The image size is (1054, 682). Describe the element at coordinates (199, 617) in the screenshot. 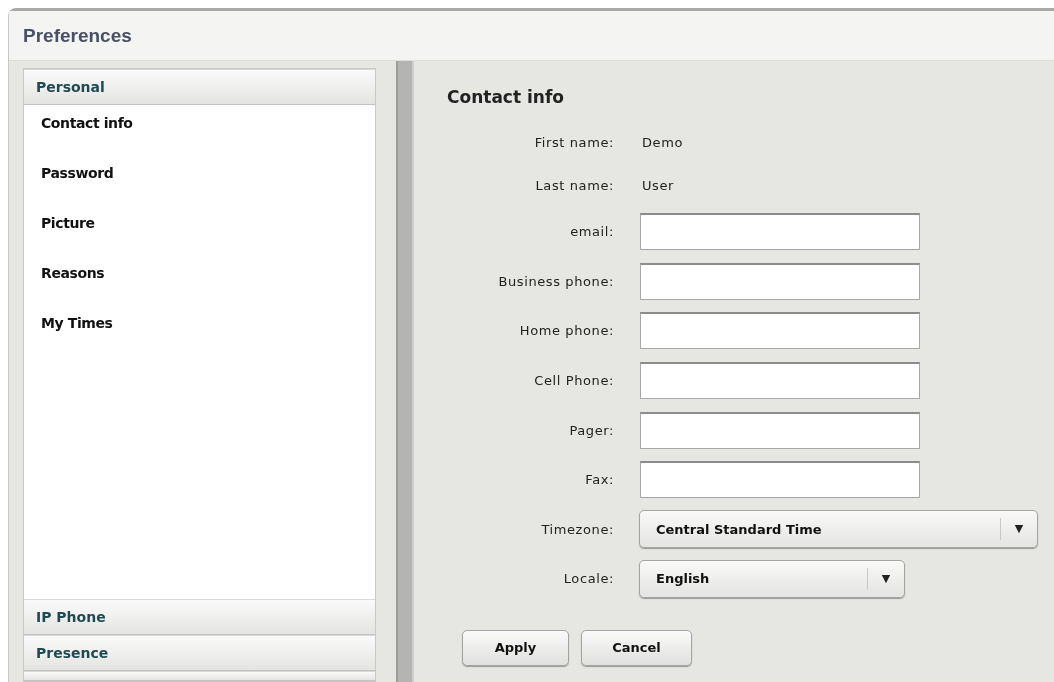

I see `section-header: IP Phone` at that location.